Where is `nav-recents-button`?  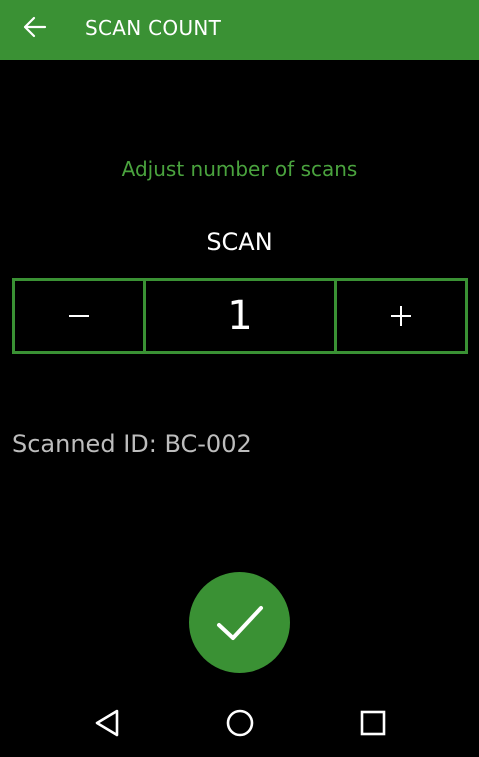
nav-recents-button is located at coordinates (373, 723).